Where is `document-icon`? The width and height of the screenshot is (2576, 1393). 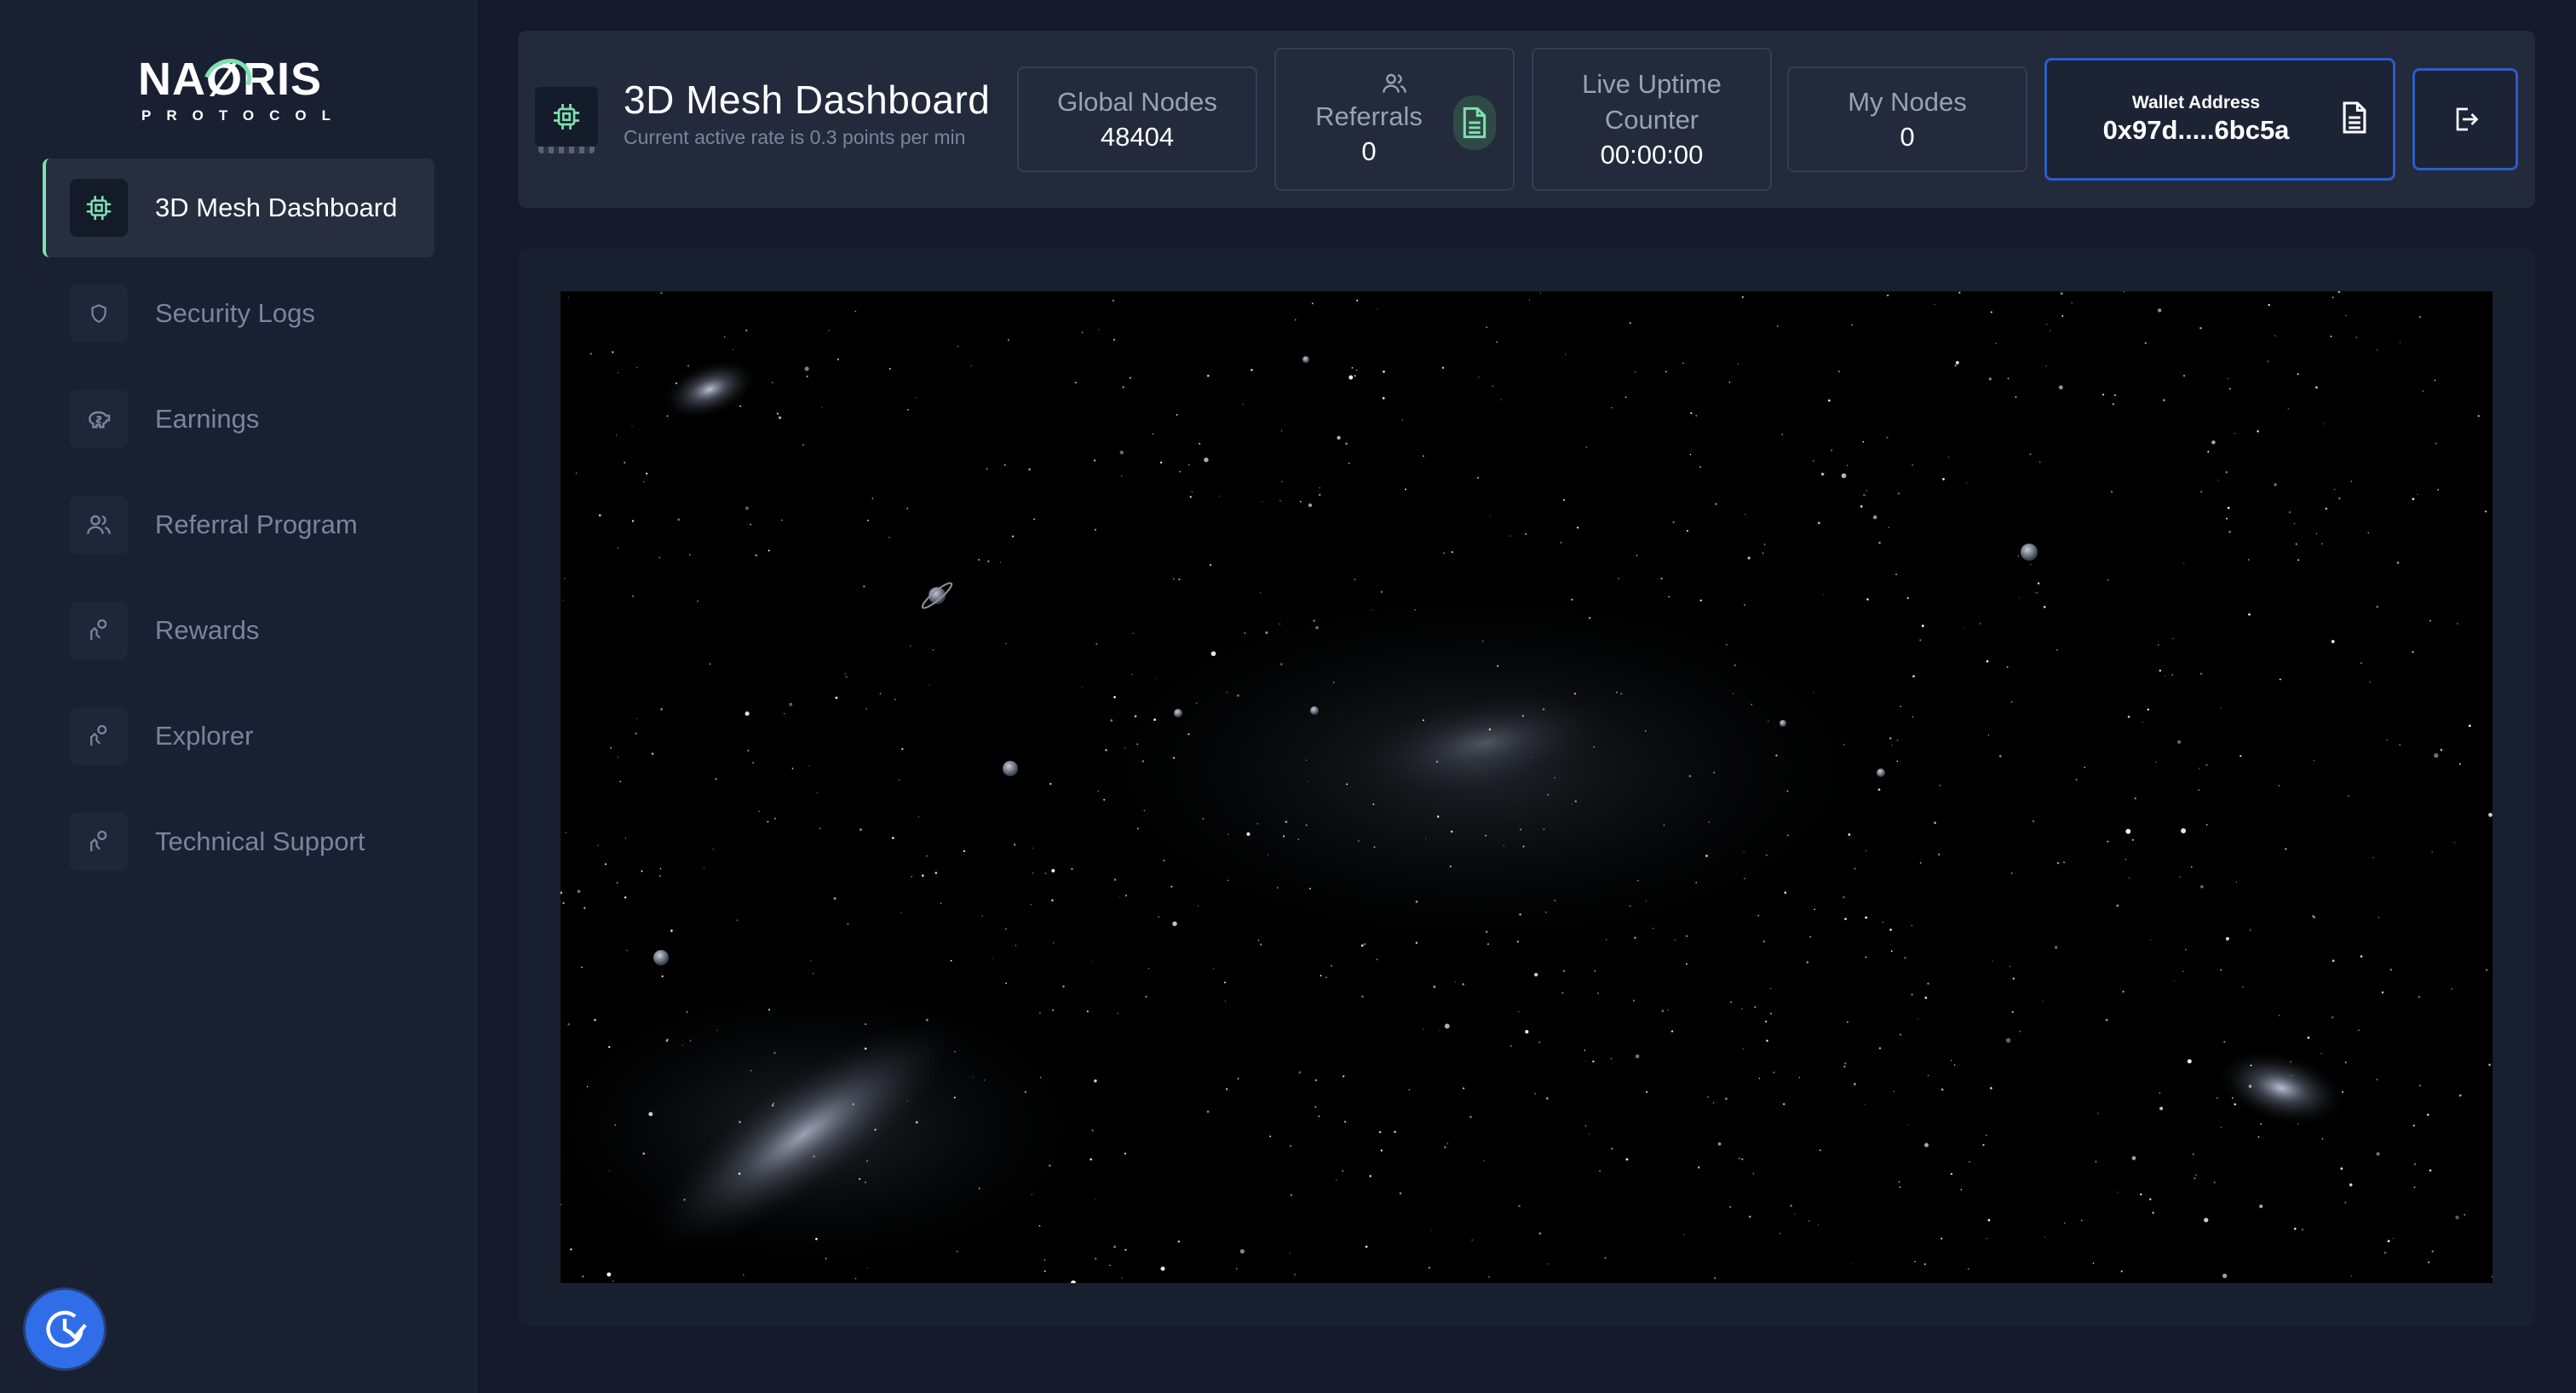
document-icon is located at coordinates (2355, 117).